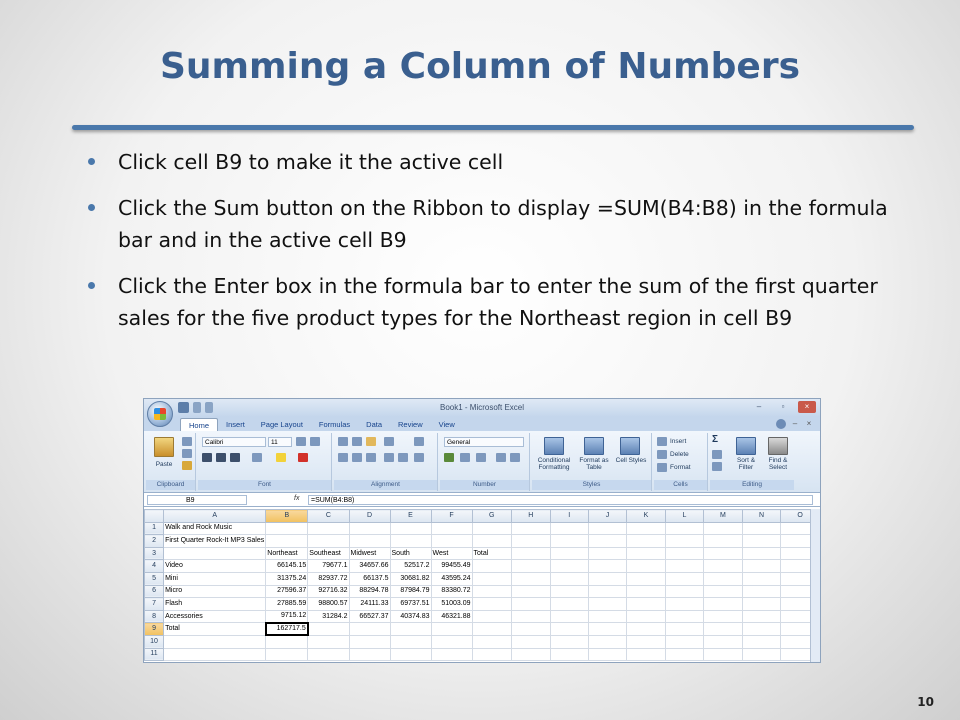 This screenshot has width=960, height=720. What do you see at coordinates (286, 629) in the screenshot?
I see `cell: 162717.5` at bounding box center [286, 629].